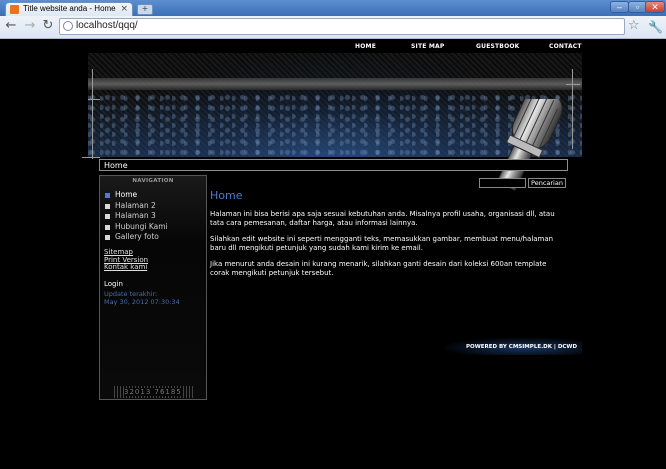 The height and width of the screenshot is (469, 666). Describe the element at coordinates (427, 46) in the screenshot. I see `topnav-sitemap-link: SITE MAP` at that location.